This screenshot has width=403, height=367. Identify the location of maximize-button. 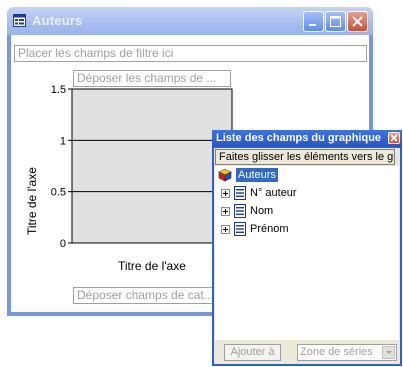
(335, 21).